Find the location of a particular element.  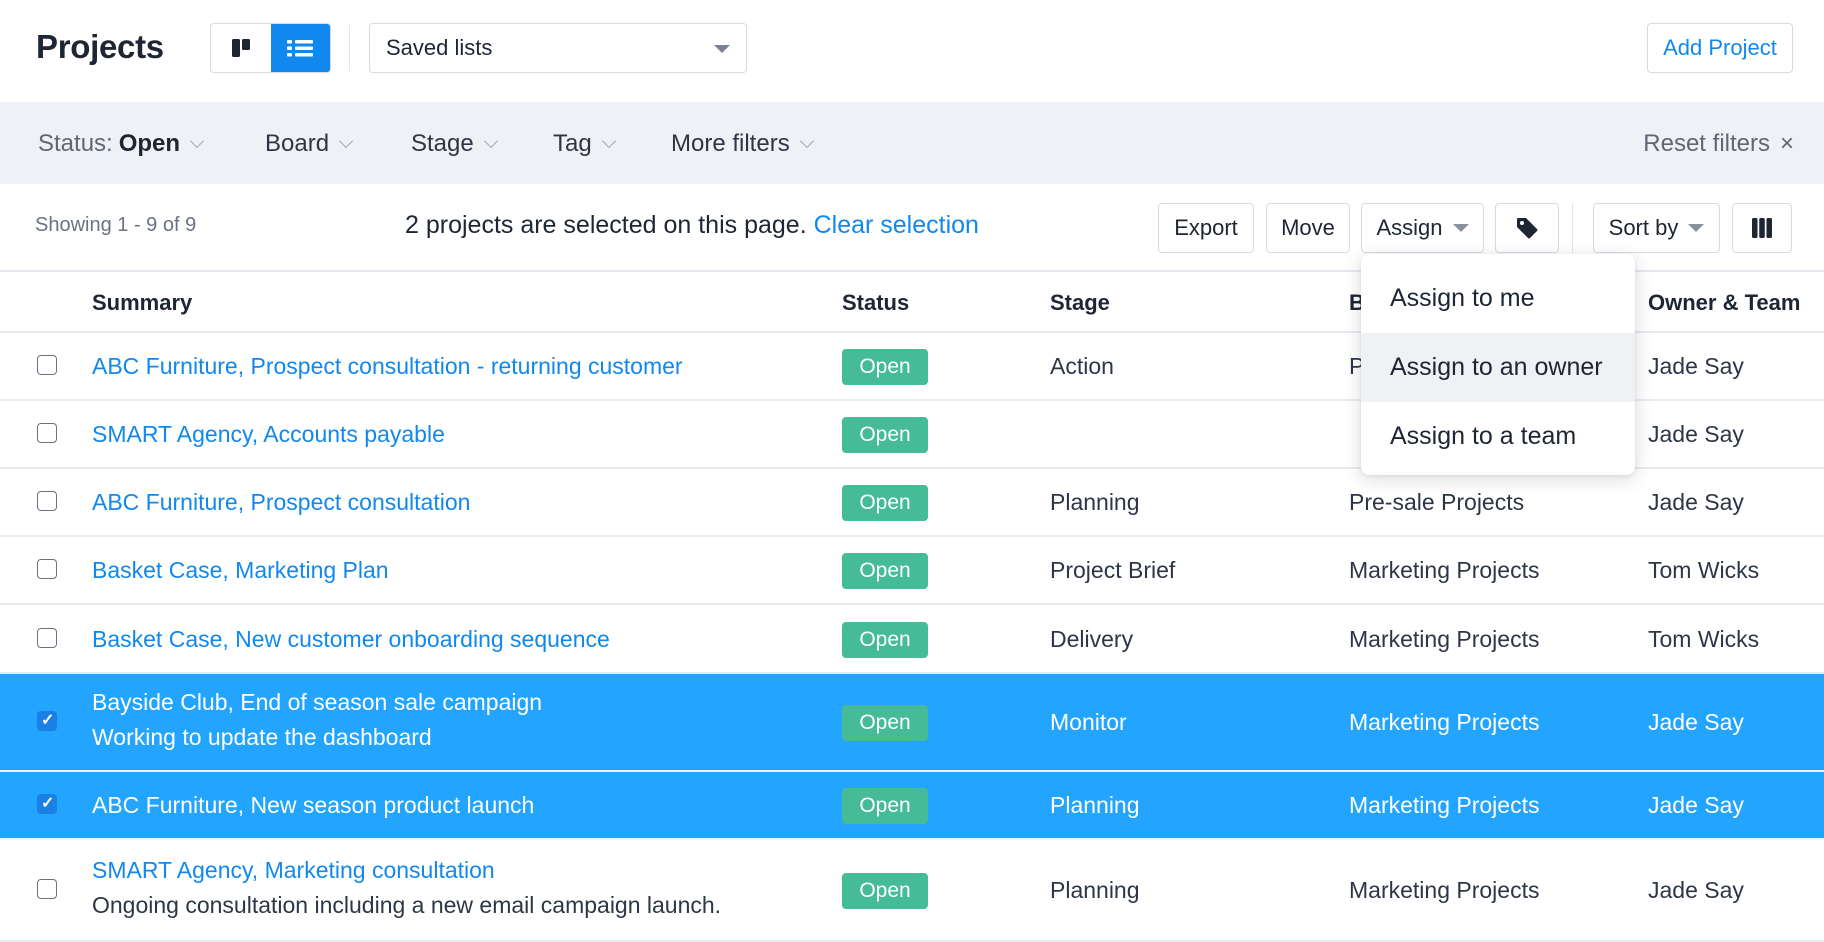

assign-to-me-option: Assign to me is located at coordinates (1498, 298).